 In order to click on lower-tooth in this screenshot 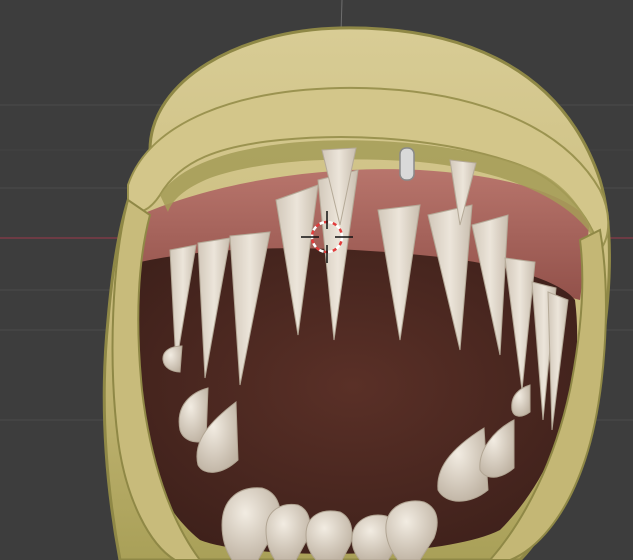, I will do `click(329, 535)`.